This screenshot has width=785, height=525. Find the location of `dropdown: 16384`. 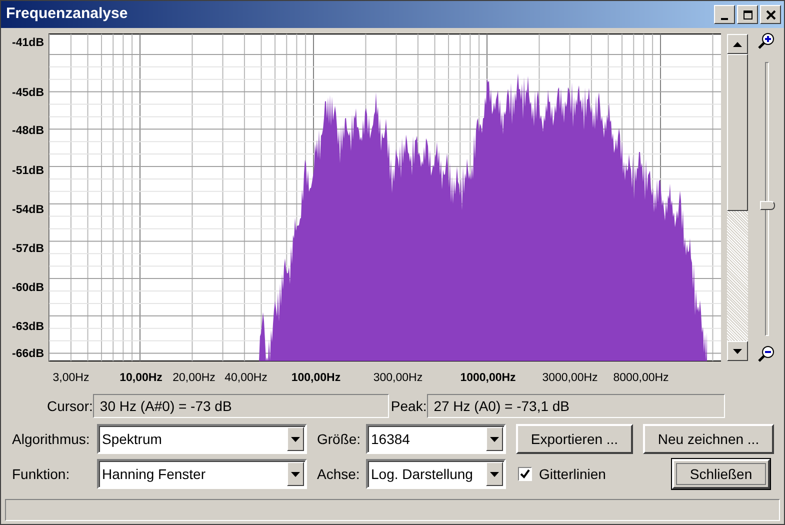

dropdown: 16384 is located at coordinates (436, 439).